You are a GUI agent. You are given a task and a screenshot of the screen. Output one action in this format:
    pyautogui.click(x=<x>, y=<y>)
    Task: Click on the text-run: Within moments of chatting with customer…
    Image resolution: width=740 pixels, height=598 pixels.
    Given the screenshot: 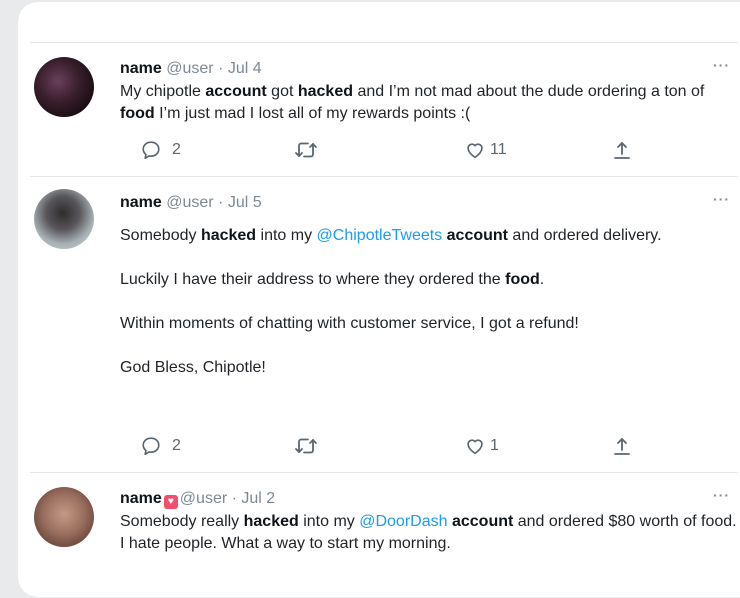 What is the action you would take?
    pyautogui.click(x=349, y=323)
    